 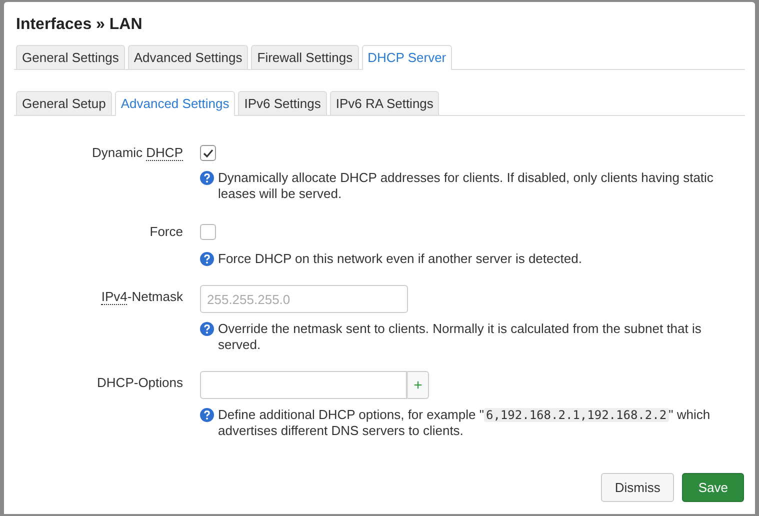 I want to click on input-field, so click(x=303, y=385).